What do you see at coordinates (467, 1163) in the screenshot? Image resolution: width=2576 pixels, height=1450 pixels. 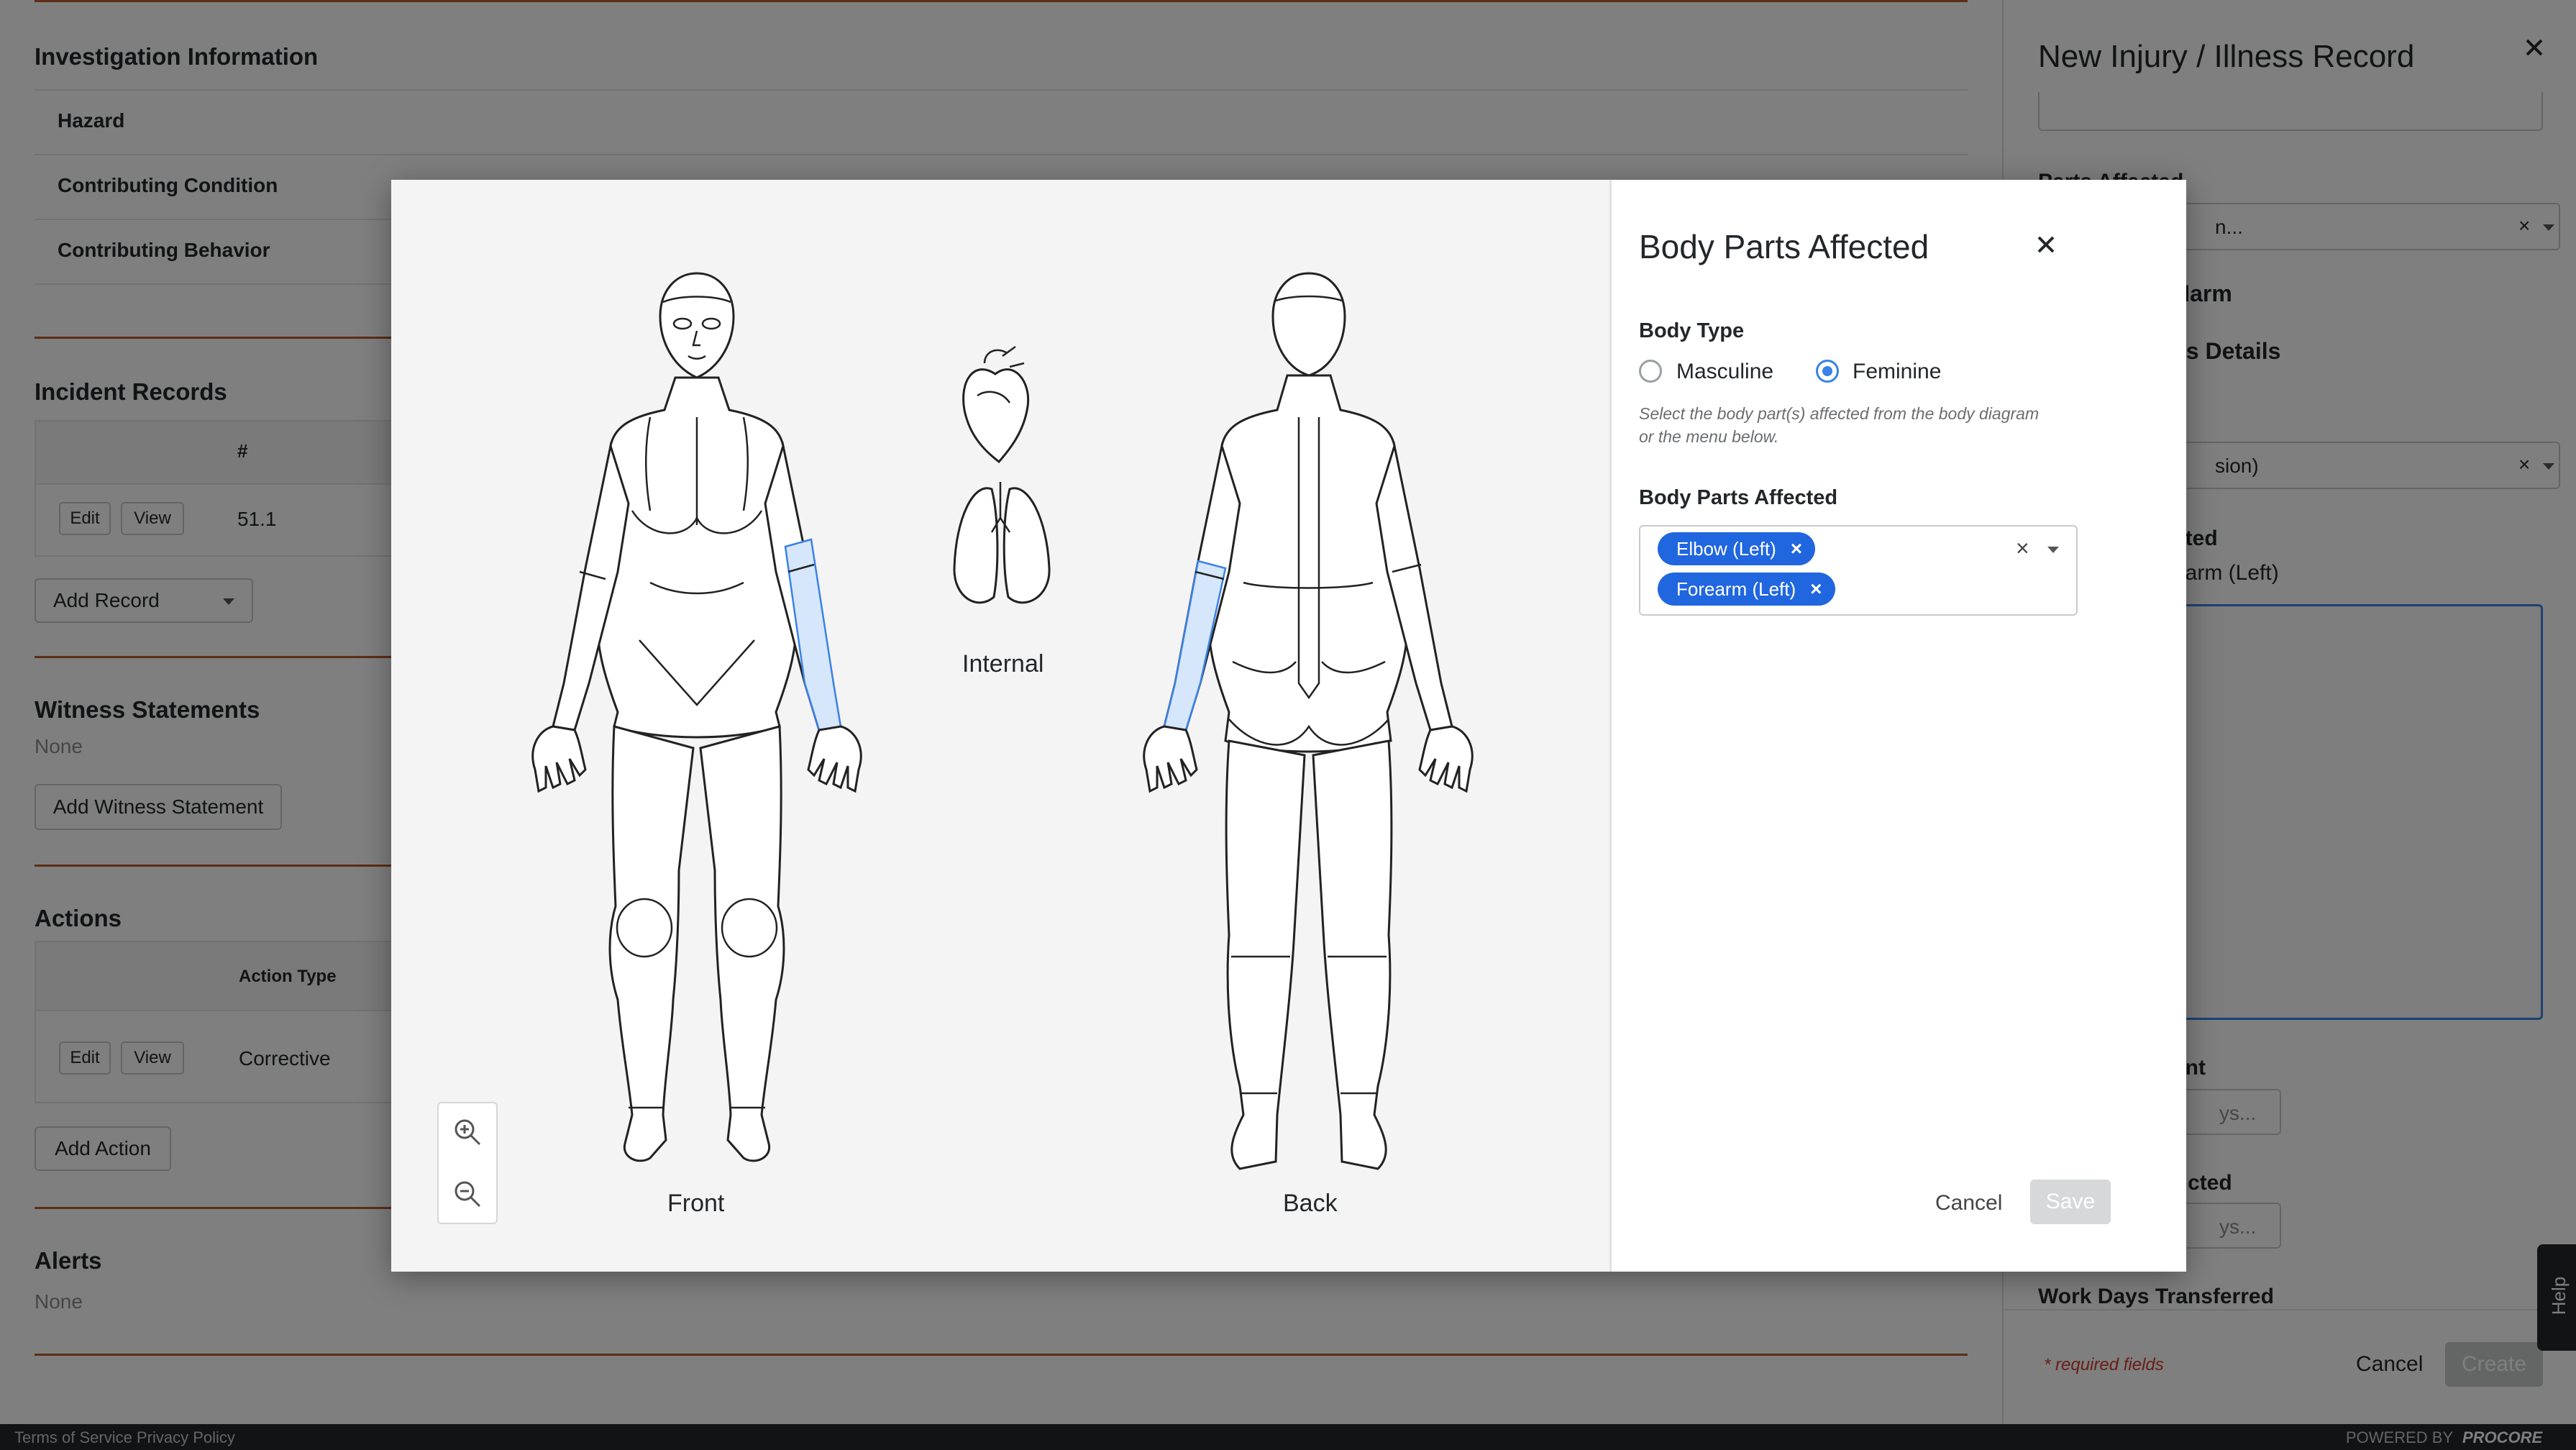 I see `zoom-controls` at bounding box center [467, 1163].